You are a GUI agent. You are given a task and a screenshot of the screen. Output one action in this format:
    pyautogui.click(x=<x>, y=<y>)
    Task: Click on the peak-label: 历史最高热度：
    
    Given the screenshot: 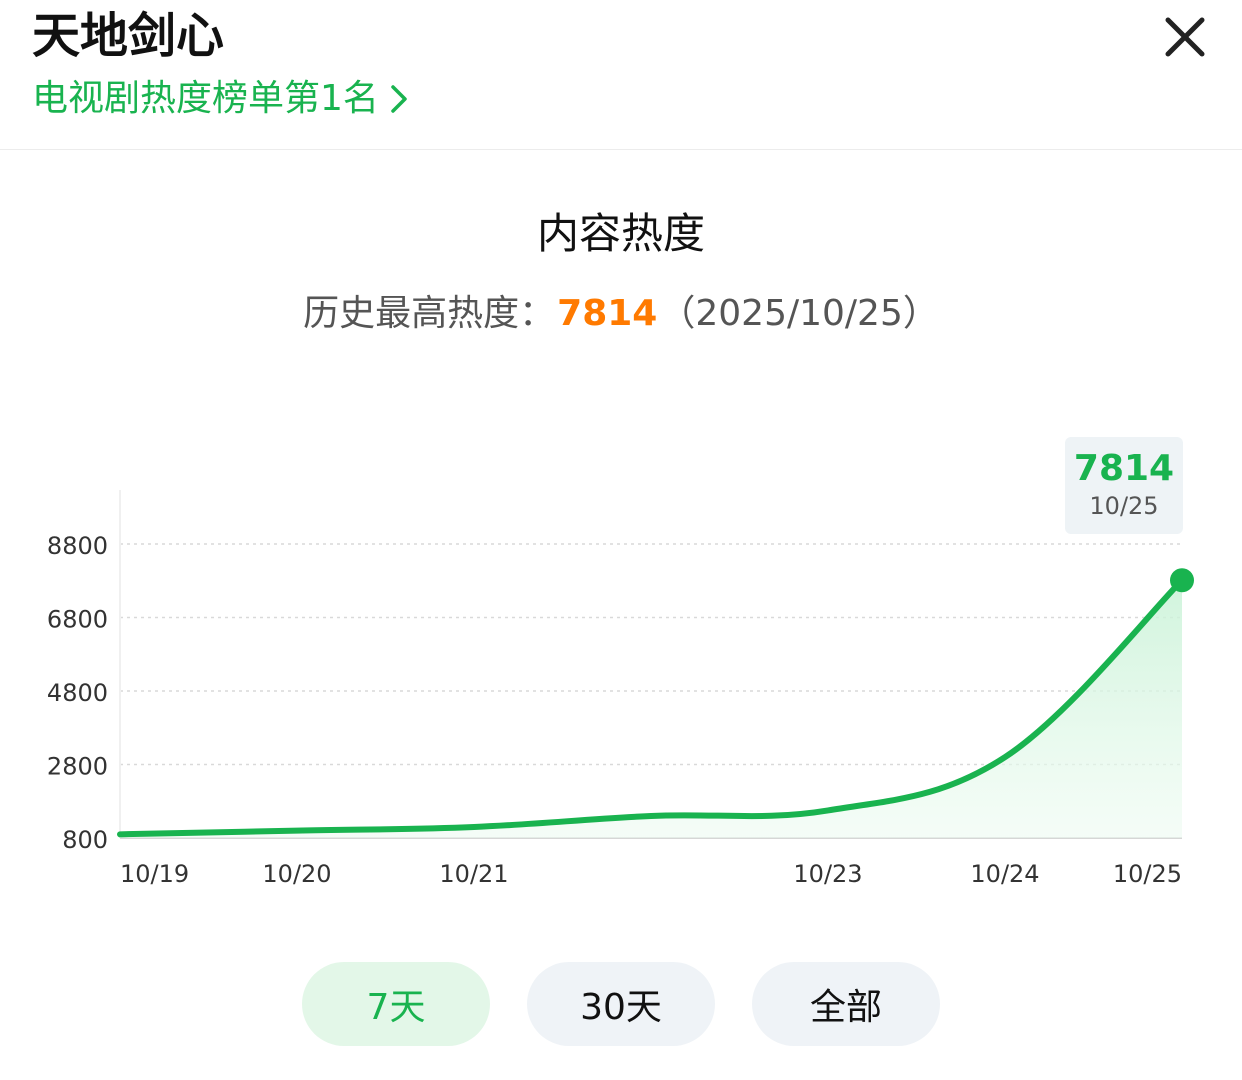 What is the action you would take?
    pyautogui.click(x=429, y=313)
    